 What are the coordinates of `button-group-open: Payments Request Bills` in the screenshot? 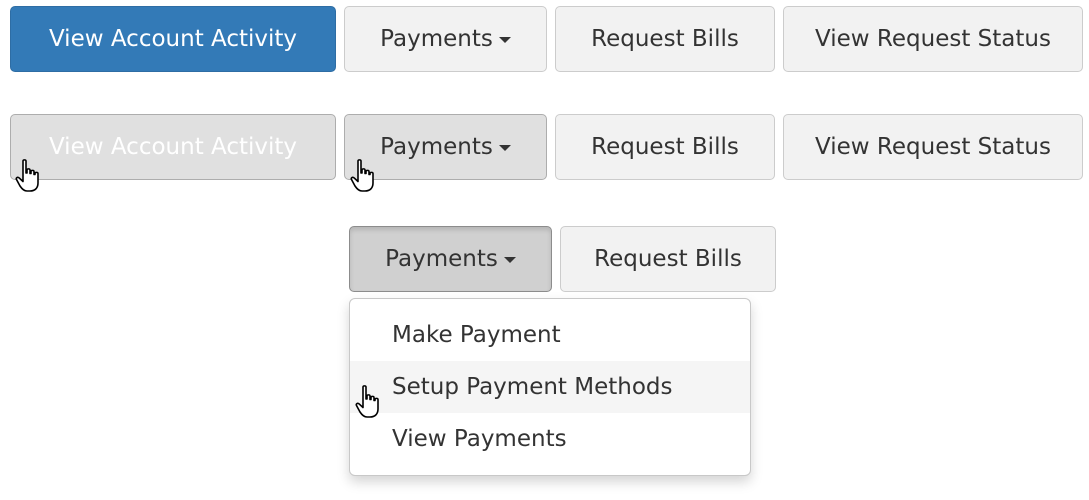 It's located at (562, 259).